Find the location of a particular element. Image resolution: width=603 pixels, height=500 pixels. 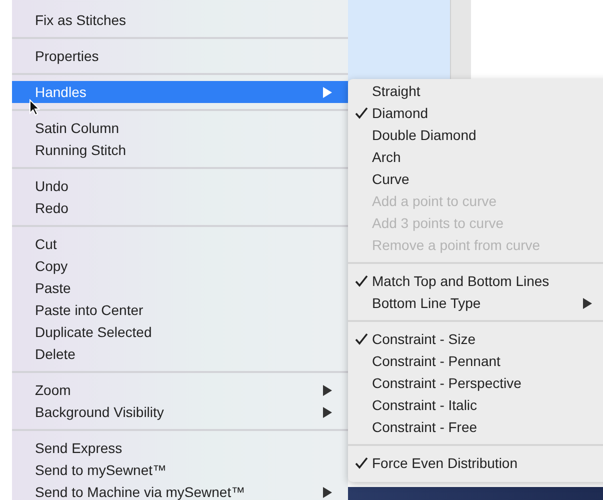

menu-item: Paste is located at coordinates (180, 288).